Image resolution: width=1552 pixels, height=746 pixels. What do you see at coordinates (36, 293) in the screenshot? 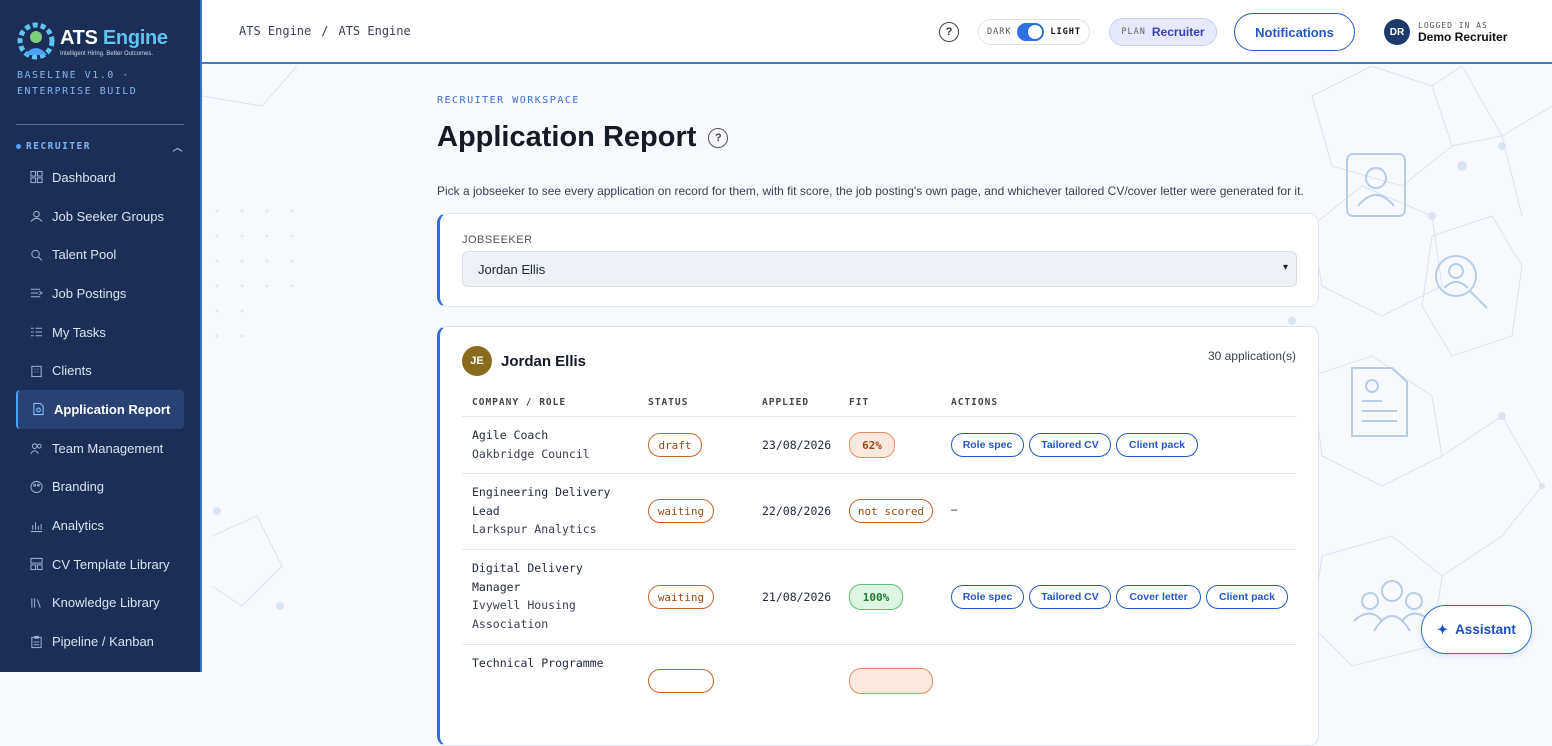
I see `list-arrow-icon` at bounding box center [36, 293].